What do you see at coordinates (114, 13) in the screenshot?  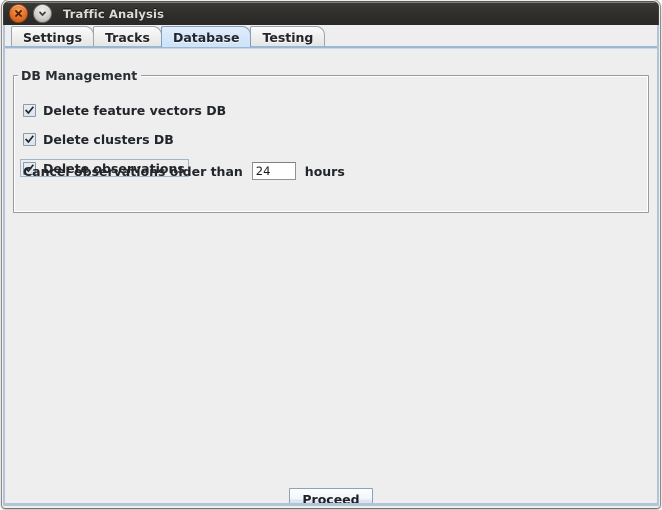 I see `window-title: Traffic Analysis` at bounding box center [114, 13].